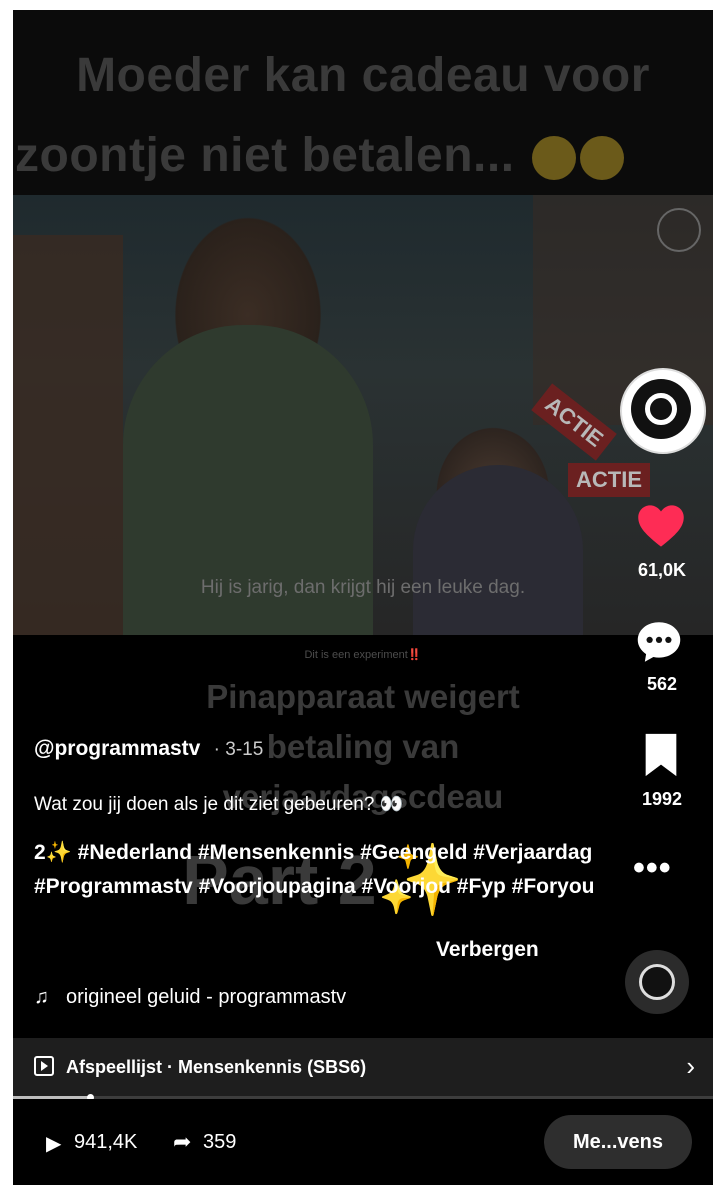 The width and height of the screenshot is (713, 1185). I want to click on store-shelf, so click(68, 435).